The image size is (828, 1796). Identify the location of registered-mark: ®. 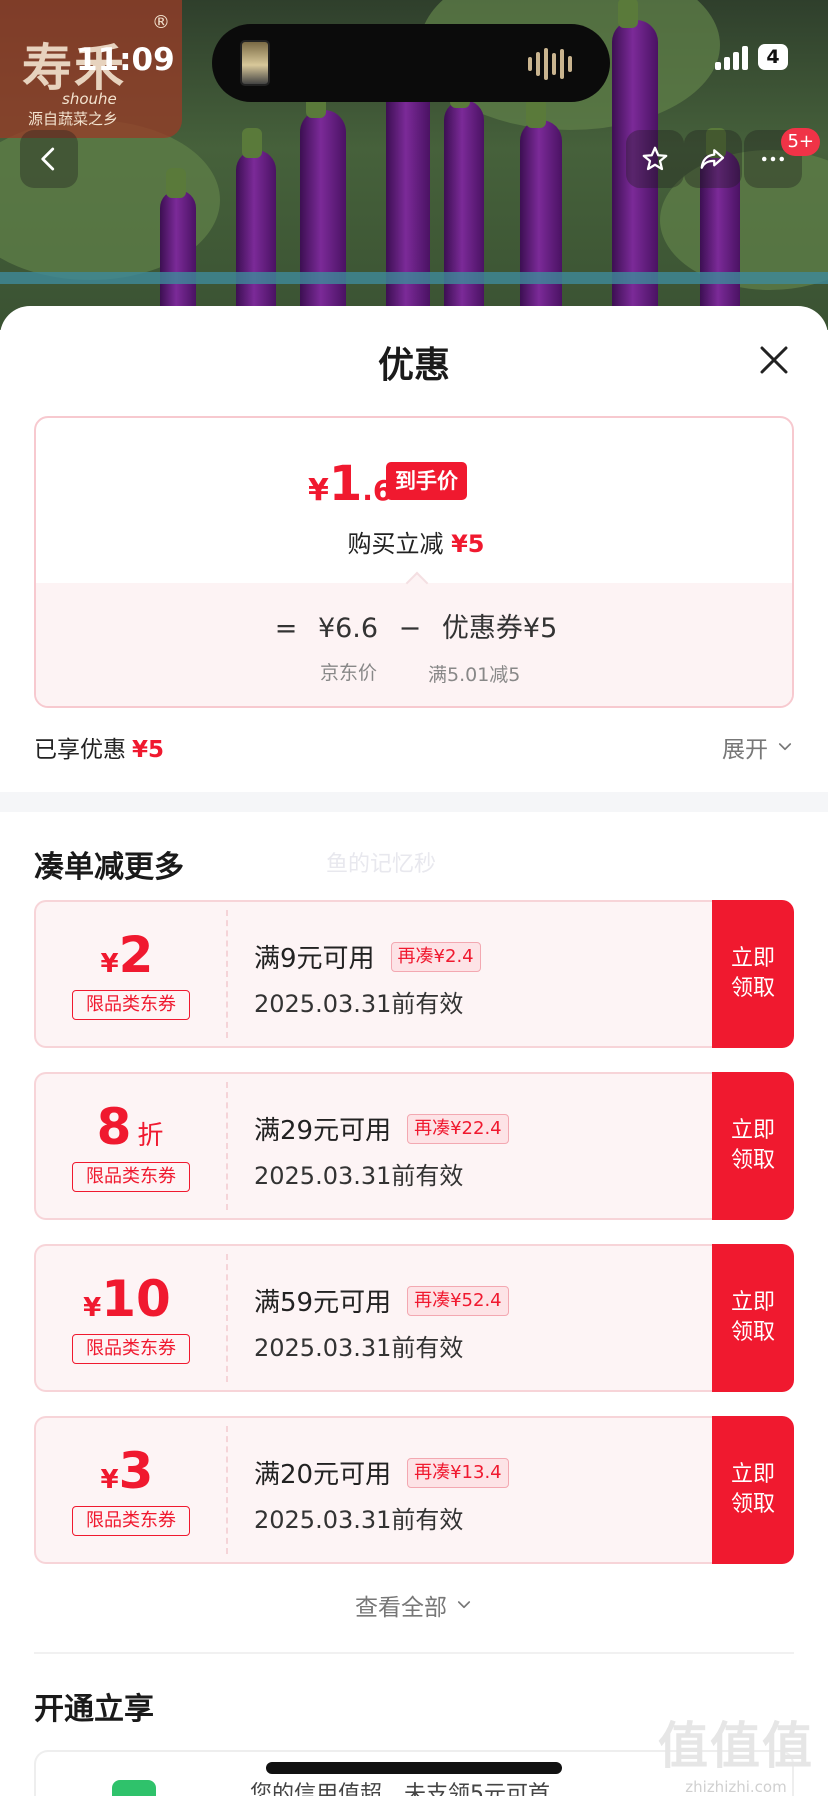
(161, 22).